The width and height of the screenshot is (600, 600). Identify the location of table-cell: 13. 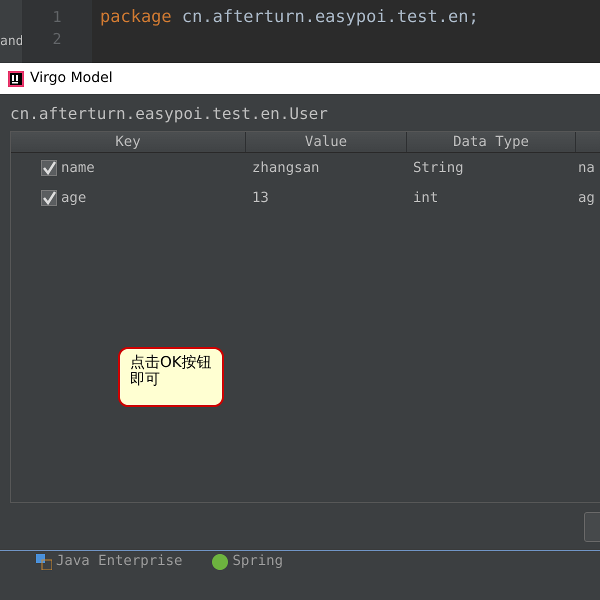
(260, 198).